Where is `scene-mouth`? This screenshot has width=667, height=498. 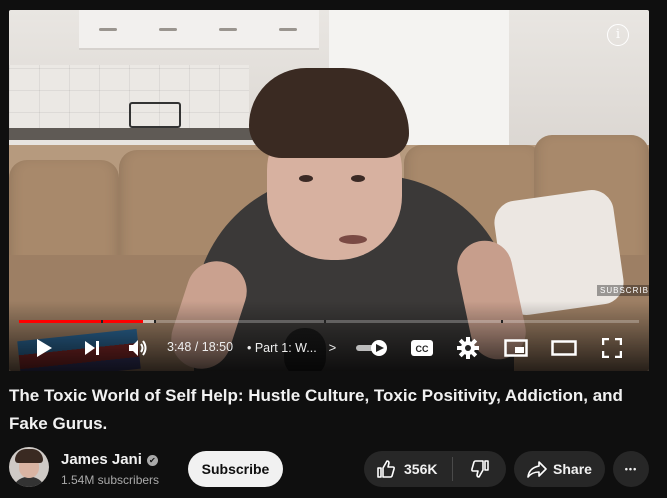
scene-mouth is located at coordinates (353, 239).